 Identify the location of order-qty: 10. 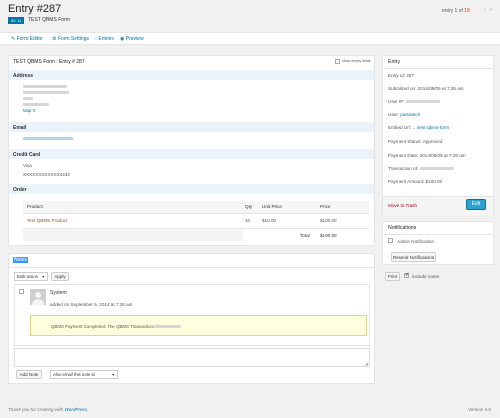
(248, 220).